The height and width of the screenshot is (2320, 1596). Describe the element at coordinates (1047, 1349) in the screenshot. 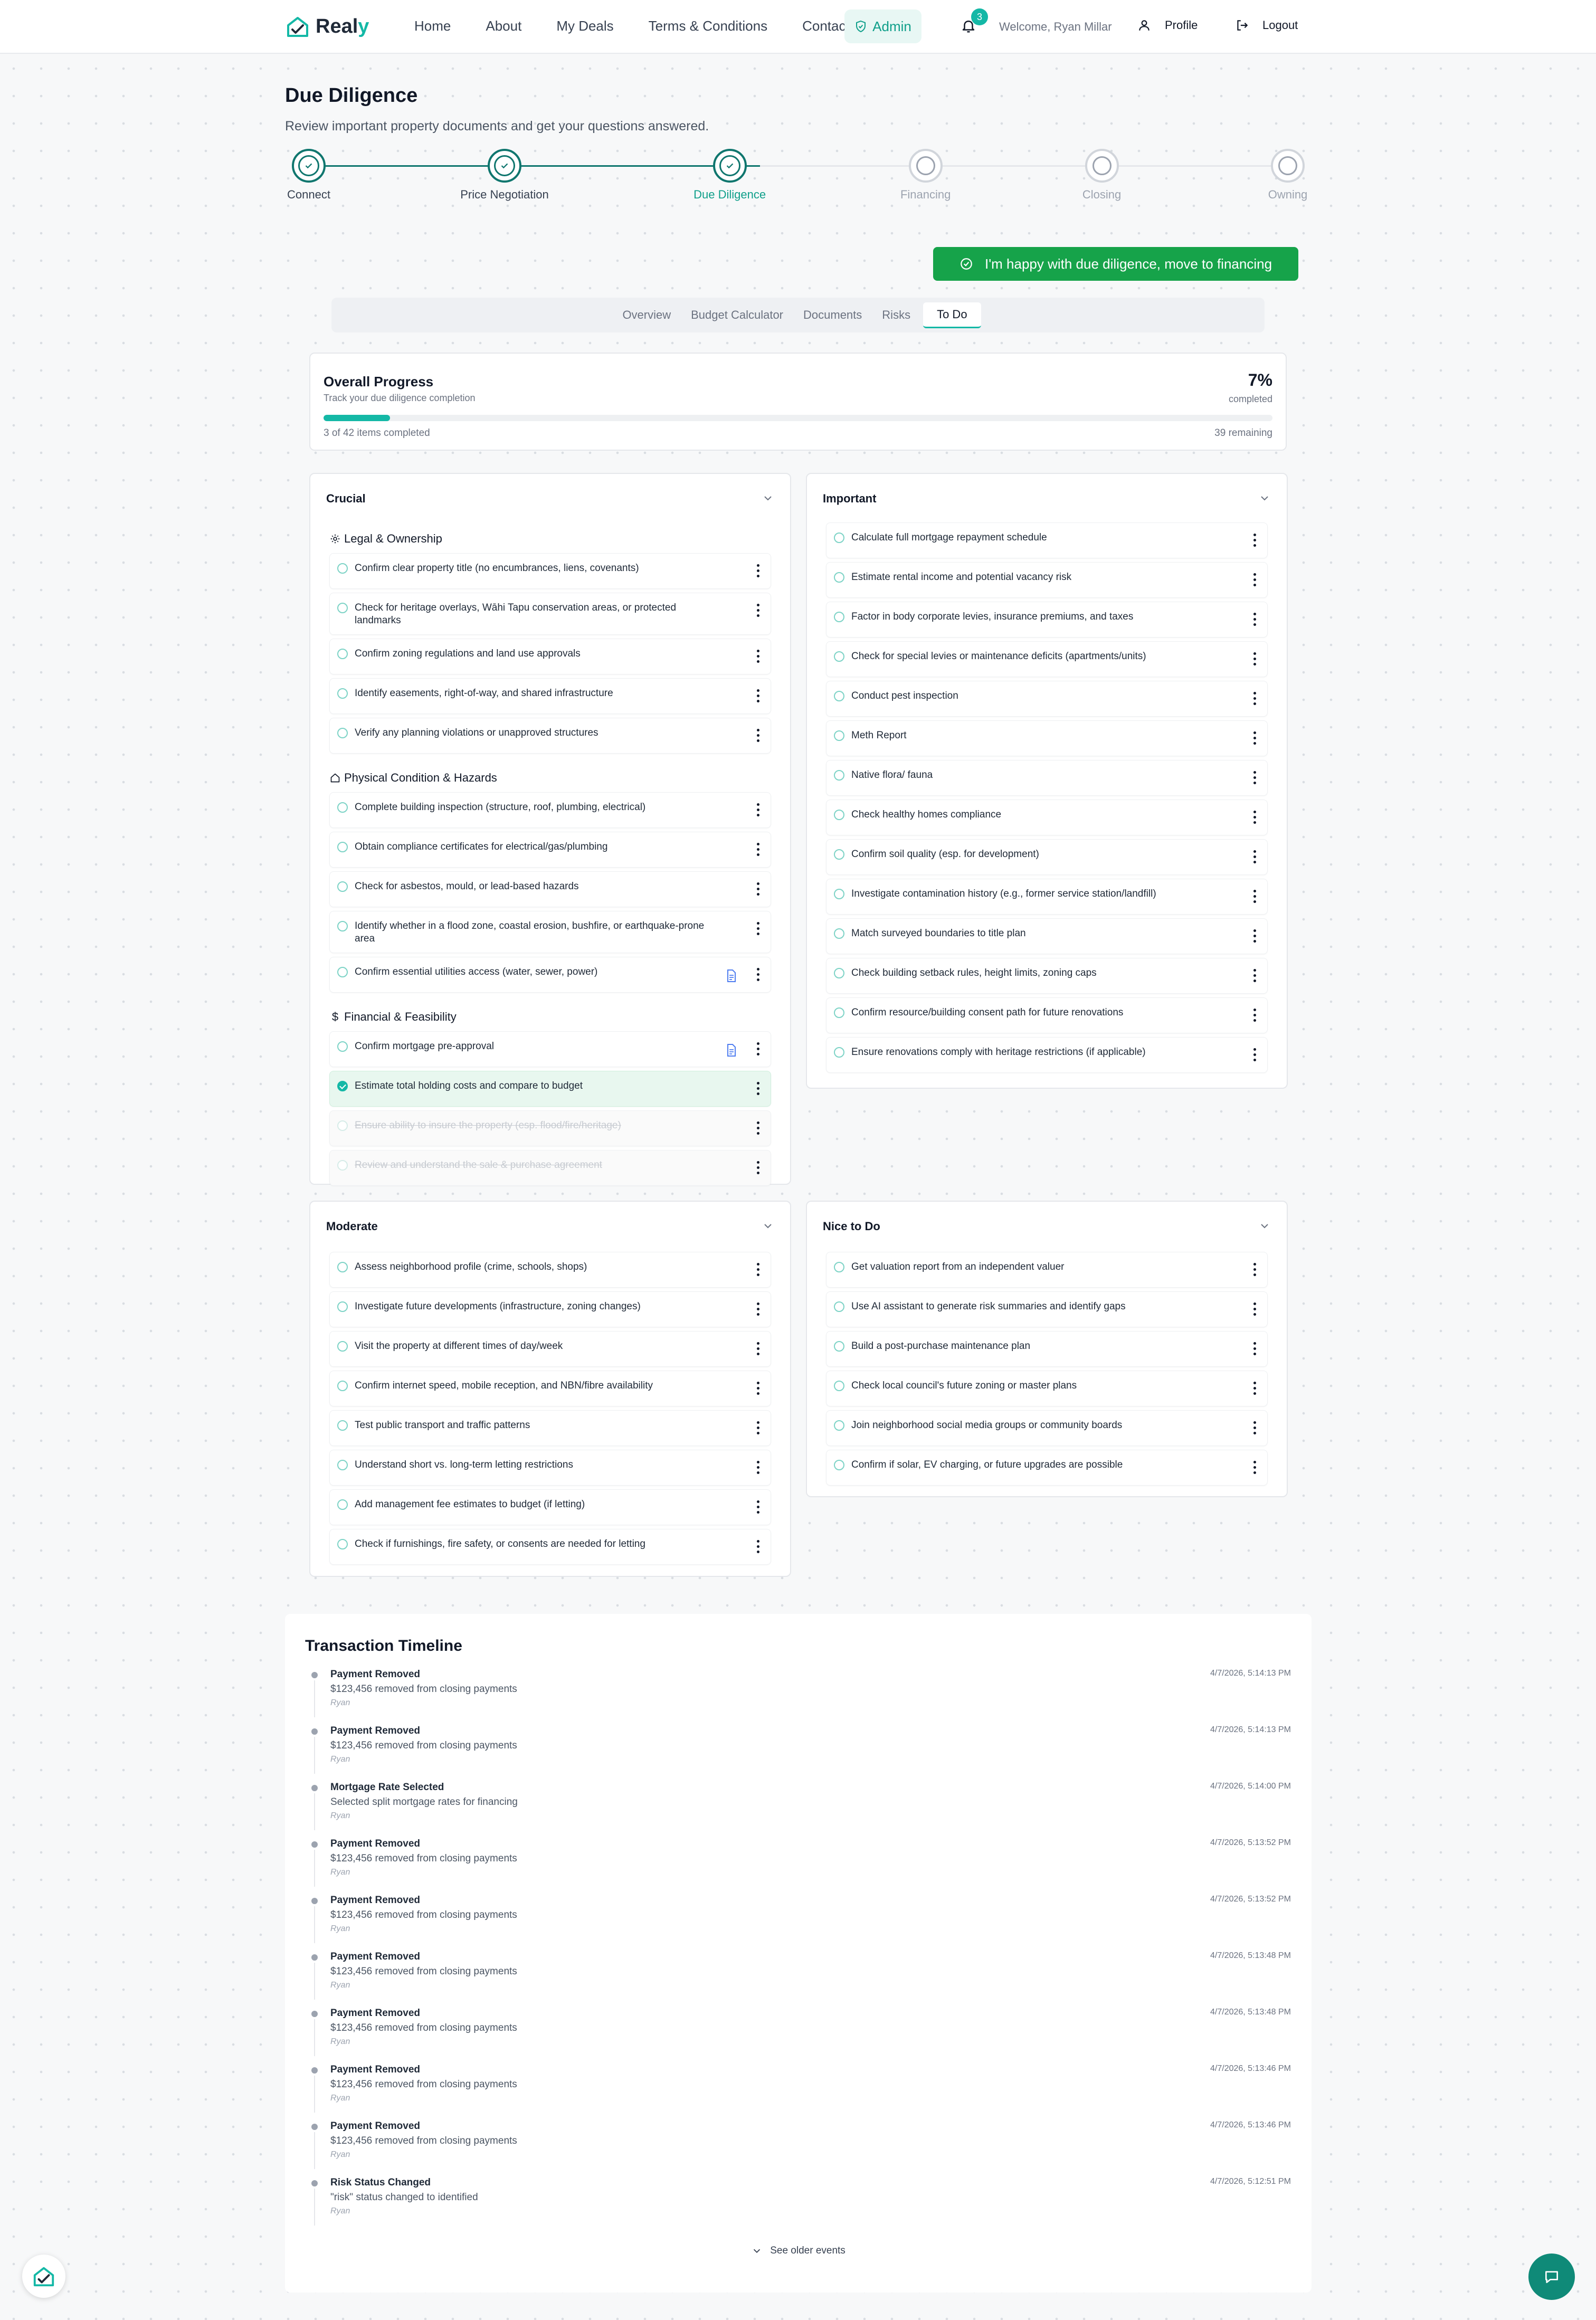

I see `checklist-item: Build a post-purchase maintenance plan` at that location.